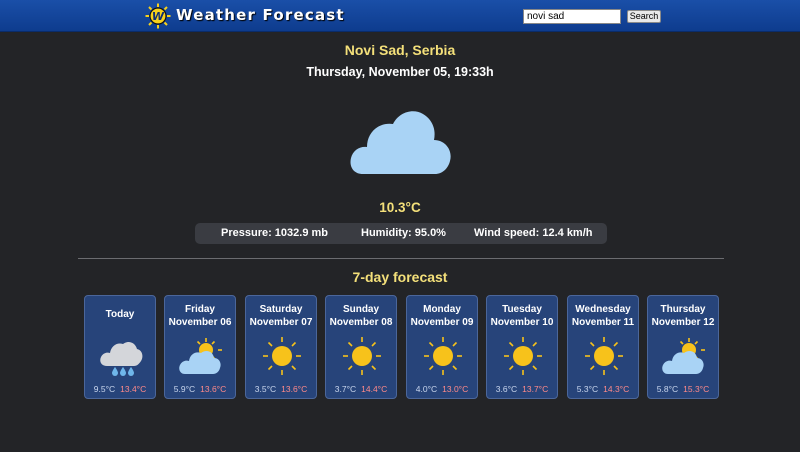 This screenshot has width=800, height=452. What do you see at coordinates (442, 309) in the screenshot?
I see `forecast-day: Monday` at bounding box center [442, 309].